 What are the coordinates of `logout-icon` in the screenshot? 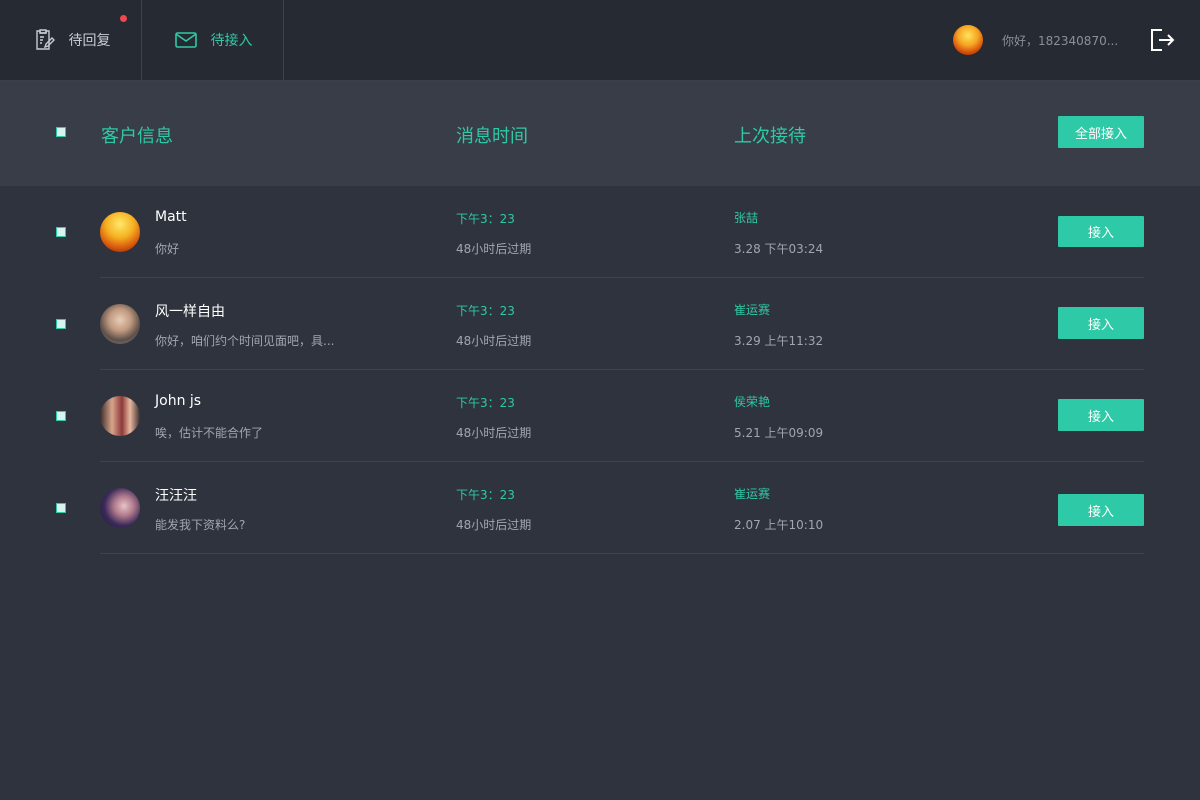 It's located at (1162, 40).